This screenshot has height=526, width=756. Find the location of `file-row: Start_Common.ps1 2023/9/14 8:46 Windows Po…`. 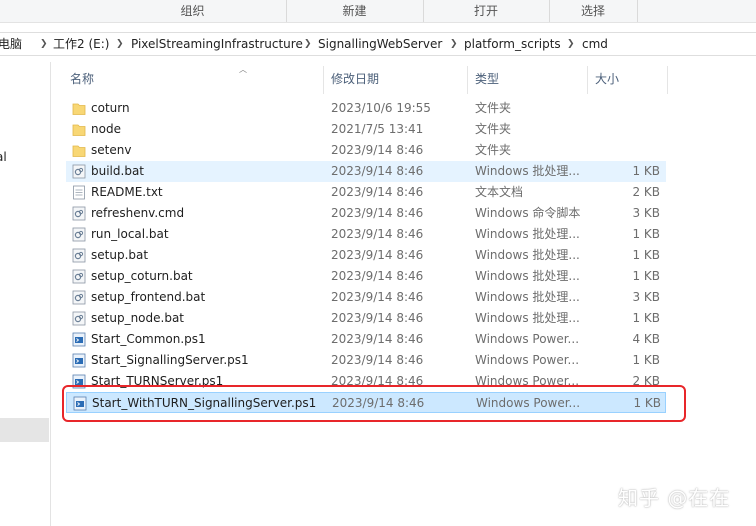

file-row: Start_Common.ps1 2023/9/14 8:46 Windows Po… is located at coordinates (366, 339).